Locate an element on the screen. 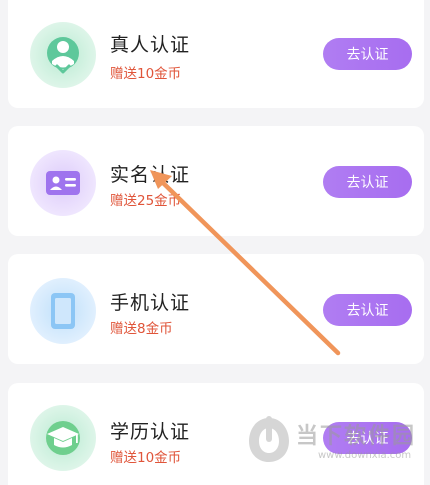  card-title: 实名认证 is located at coordinates (150, 175).